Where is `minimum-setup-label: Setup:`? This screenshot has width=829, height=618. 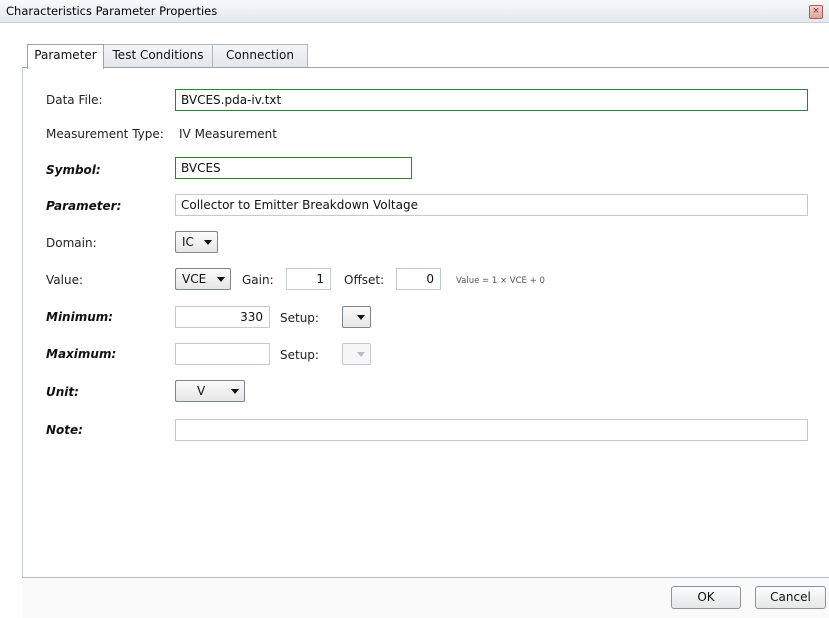
minimum-setup-label: Setup: is located at coordinates (299, 318).